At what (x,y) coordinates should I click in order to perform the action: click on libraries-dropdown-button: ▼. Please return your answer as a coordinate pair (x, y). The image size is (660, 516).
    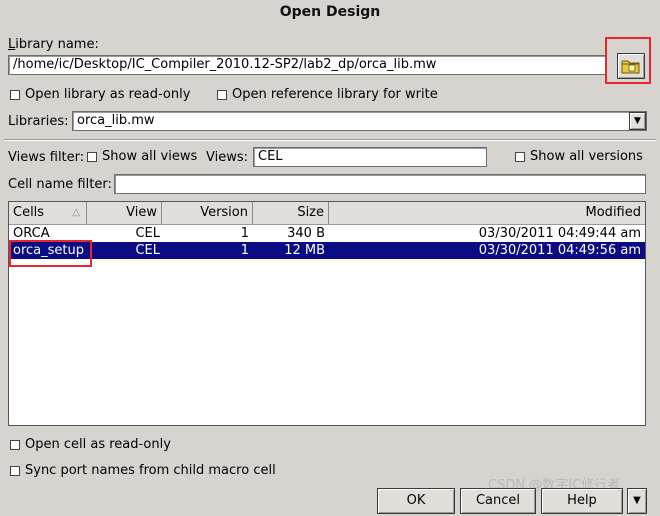
    Looking at the image, I should click on (637, 121).